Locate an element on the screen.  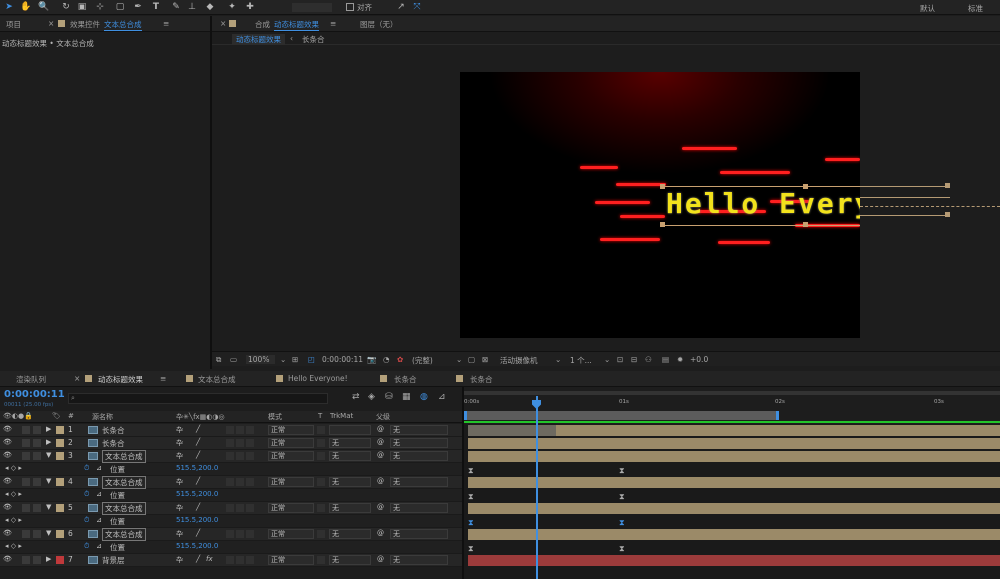
flowchart-icon: ⚇ is located at coordinates (648, 359).